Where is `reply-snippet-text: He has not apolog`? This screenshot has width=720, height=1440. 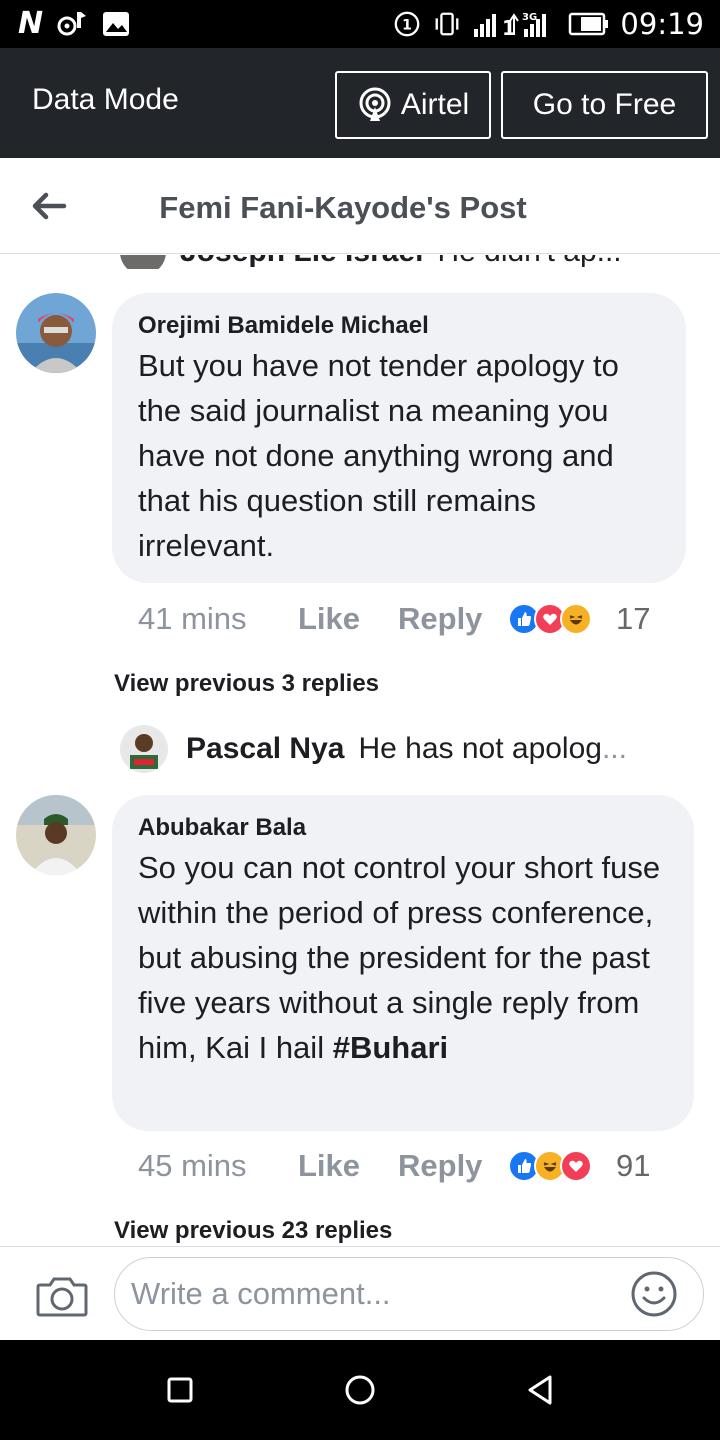
reply-snippet-text: He has not apolog is located at coordinates (480, 748).